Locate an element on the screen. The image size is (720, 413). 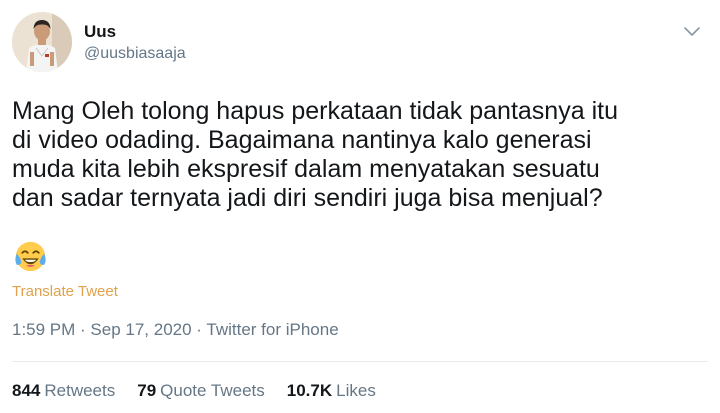
laughing-tears-emoji-icon is located at coordinates (30, 256).